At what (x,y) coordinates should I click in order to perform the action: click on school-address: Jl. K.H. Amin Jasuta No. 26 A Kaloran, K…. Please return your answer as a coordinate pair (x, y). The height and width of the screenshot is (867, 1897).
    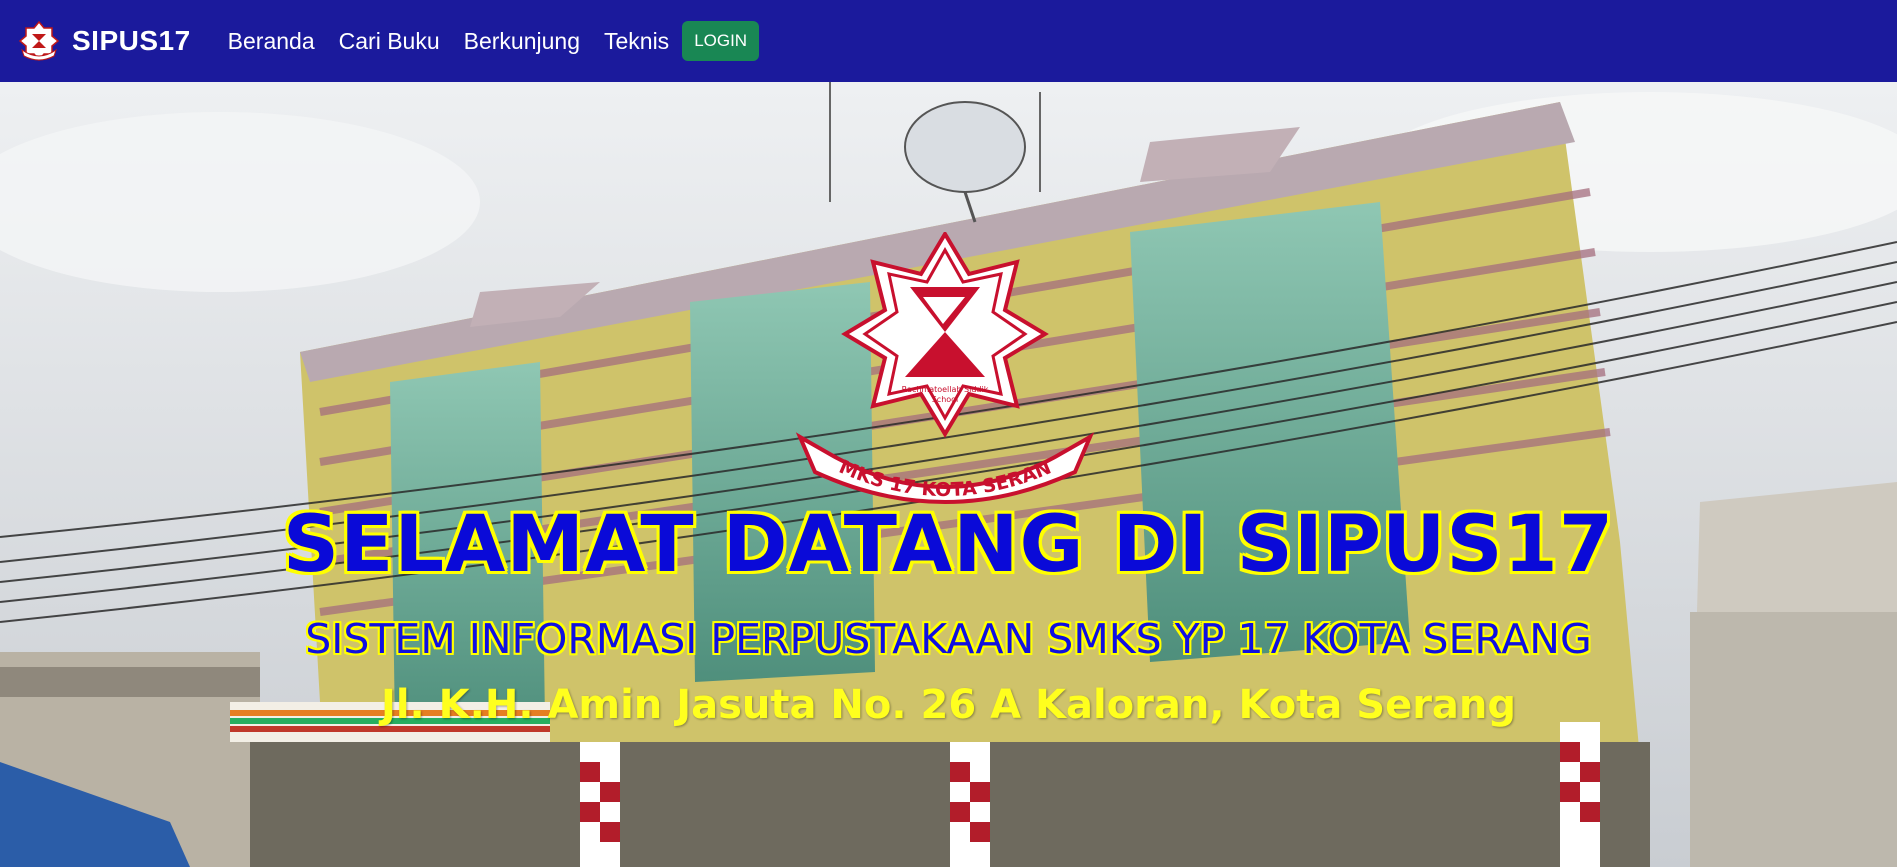
    Looking at the image, I should click on (948, 705).